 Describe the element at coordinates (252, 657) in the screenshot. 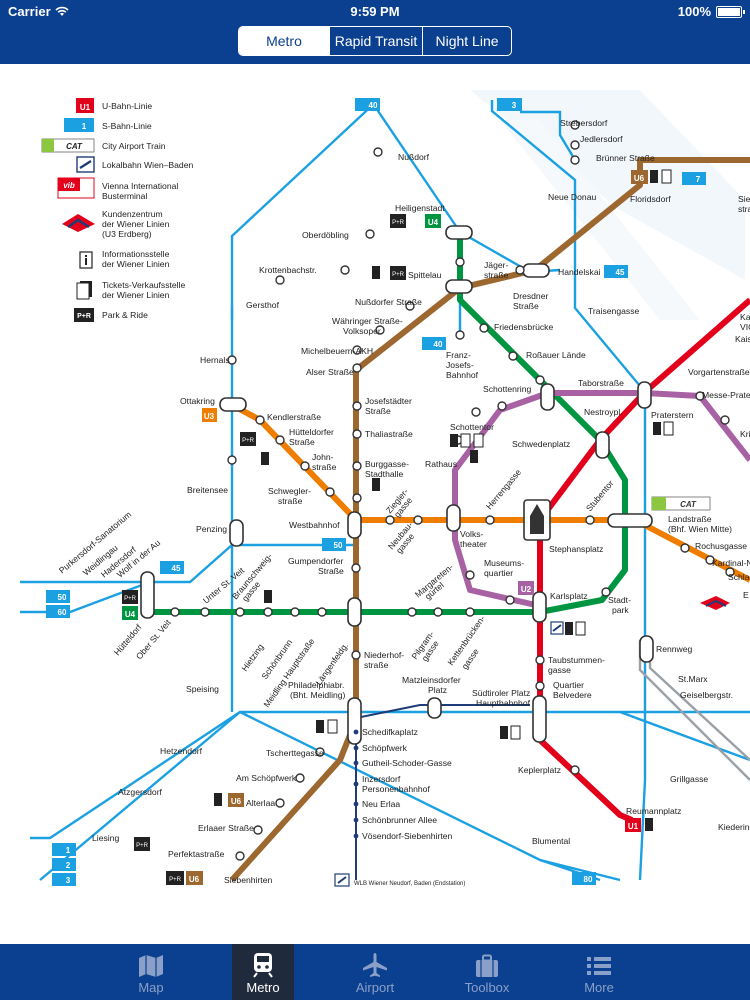

I see `station-hietzing: Hietzing` at that location.